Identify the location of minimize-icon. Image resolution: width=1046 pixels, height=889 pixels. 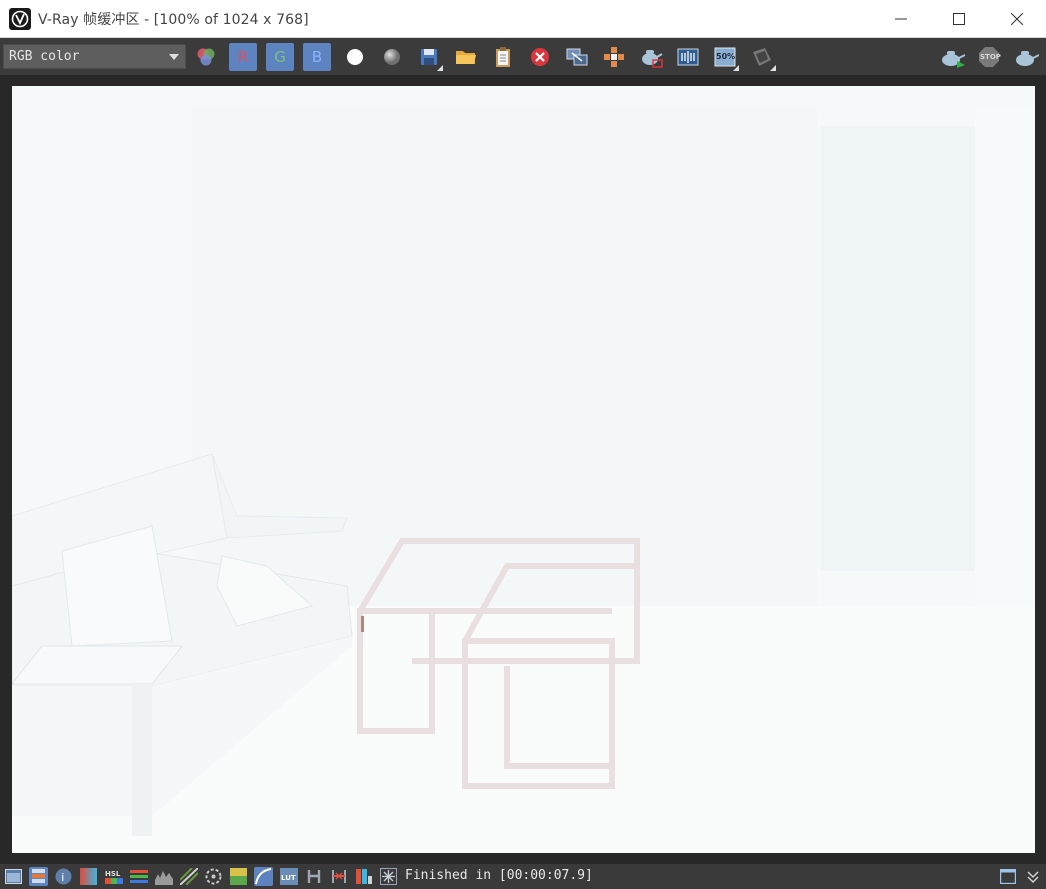
(901, 19).